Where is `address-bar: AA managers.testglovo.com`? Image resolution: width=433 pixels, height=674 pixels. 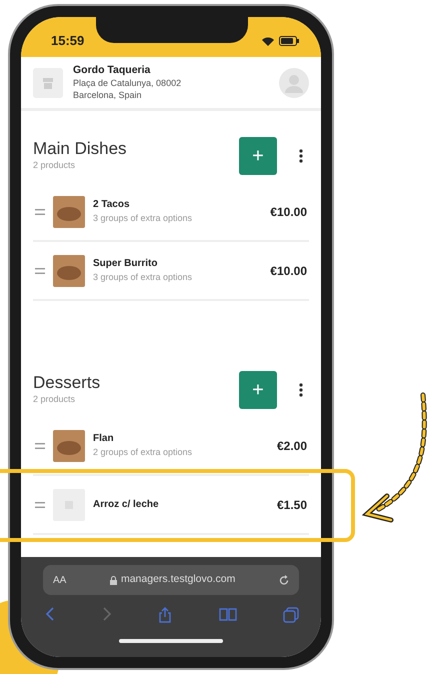 address-bar: AA managers.testglovo.com is located at coordinates (171, 580).